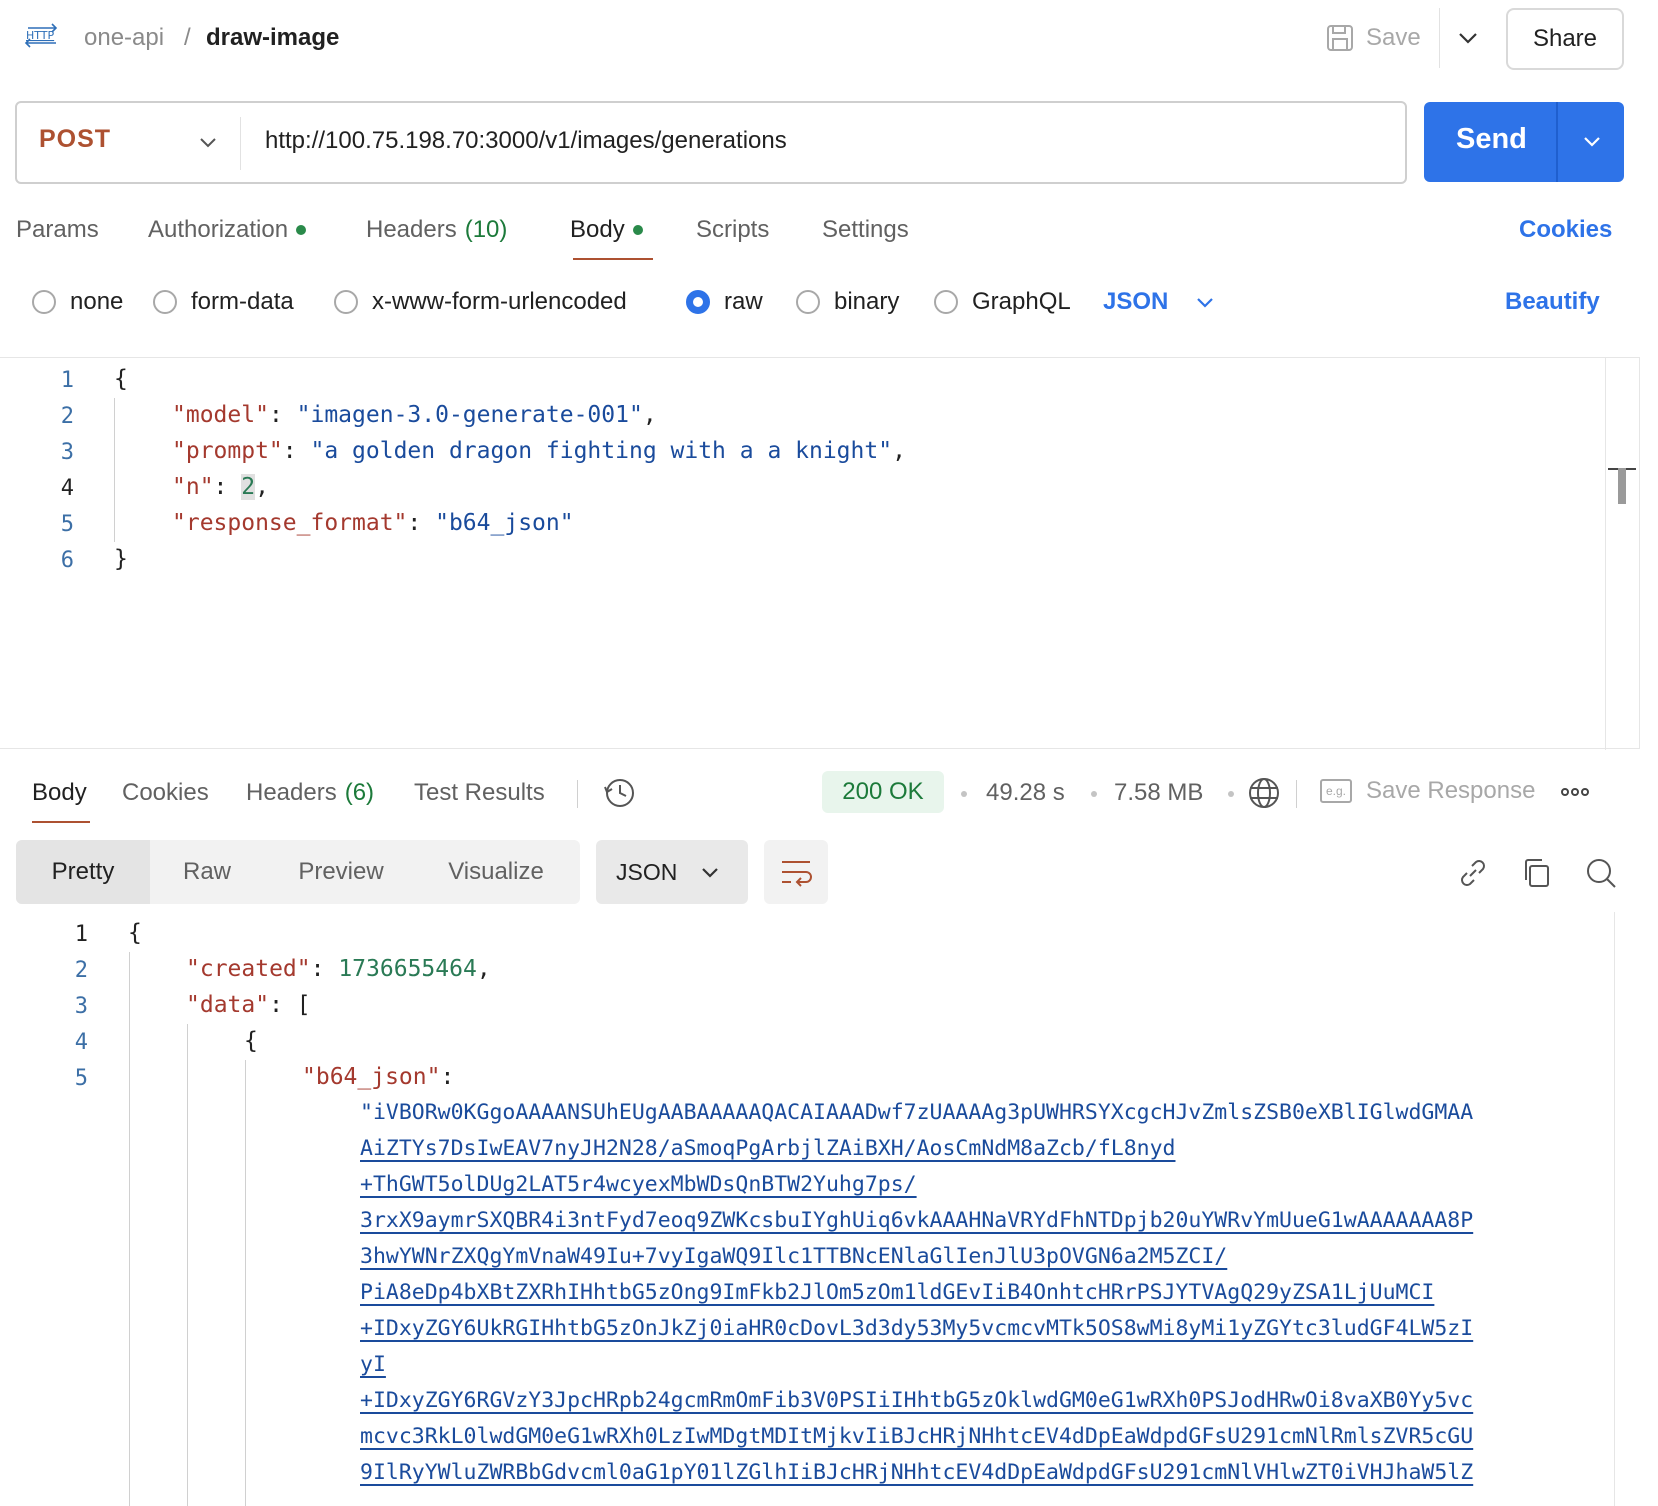 This screenshot has height=1506, width=1658. I want to click on breadcrumb-request-name: draw-image, so click(272, 38).